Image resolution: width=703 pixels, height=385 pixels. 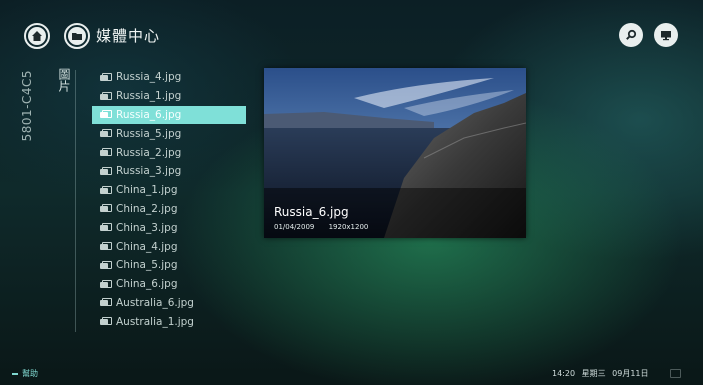 I want to click on file-name: China_5.jpg, so click(x=147, y=265).